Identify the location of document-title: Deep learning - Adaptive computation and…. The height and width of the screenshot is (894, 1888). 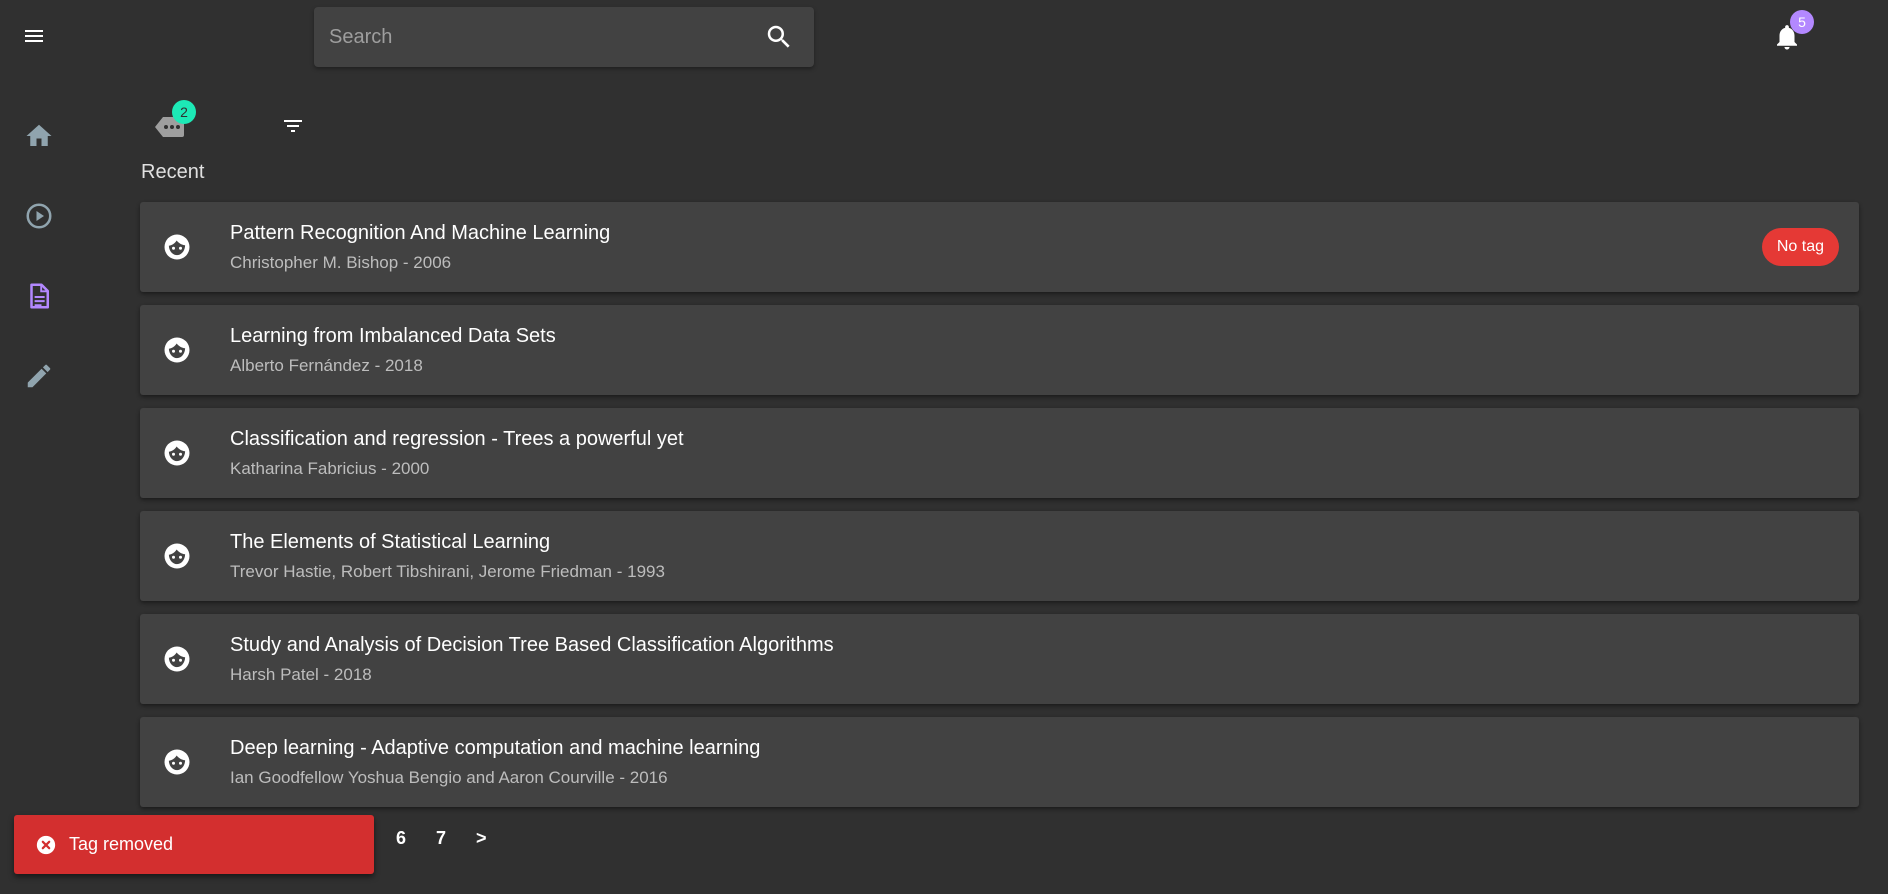
(495, 748).